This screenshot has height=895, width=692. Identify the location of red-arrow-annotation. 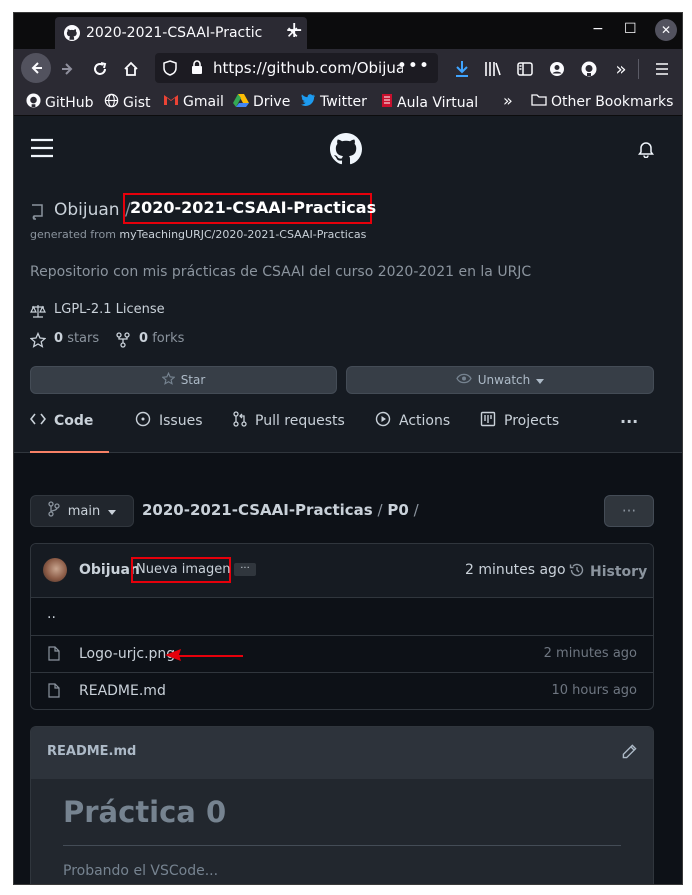
(204, 655).